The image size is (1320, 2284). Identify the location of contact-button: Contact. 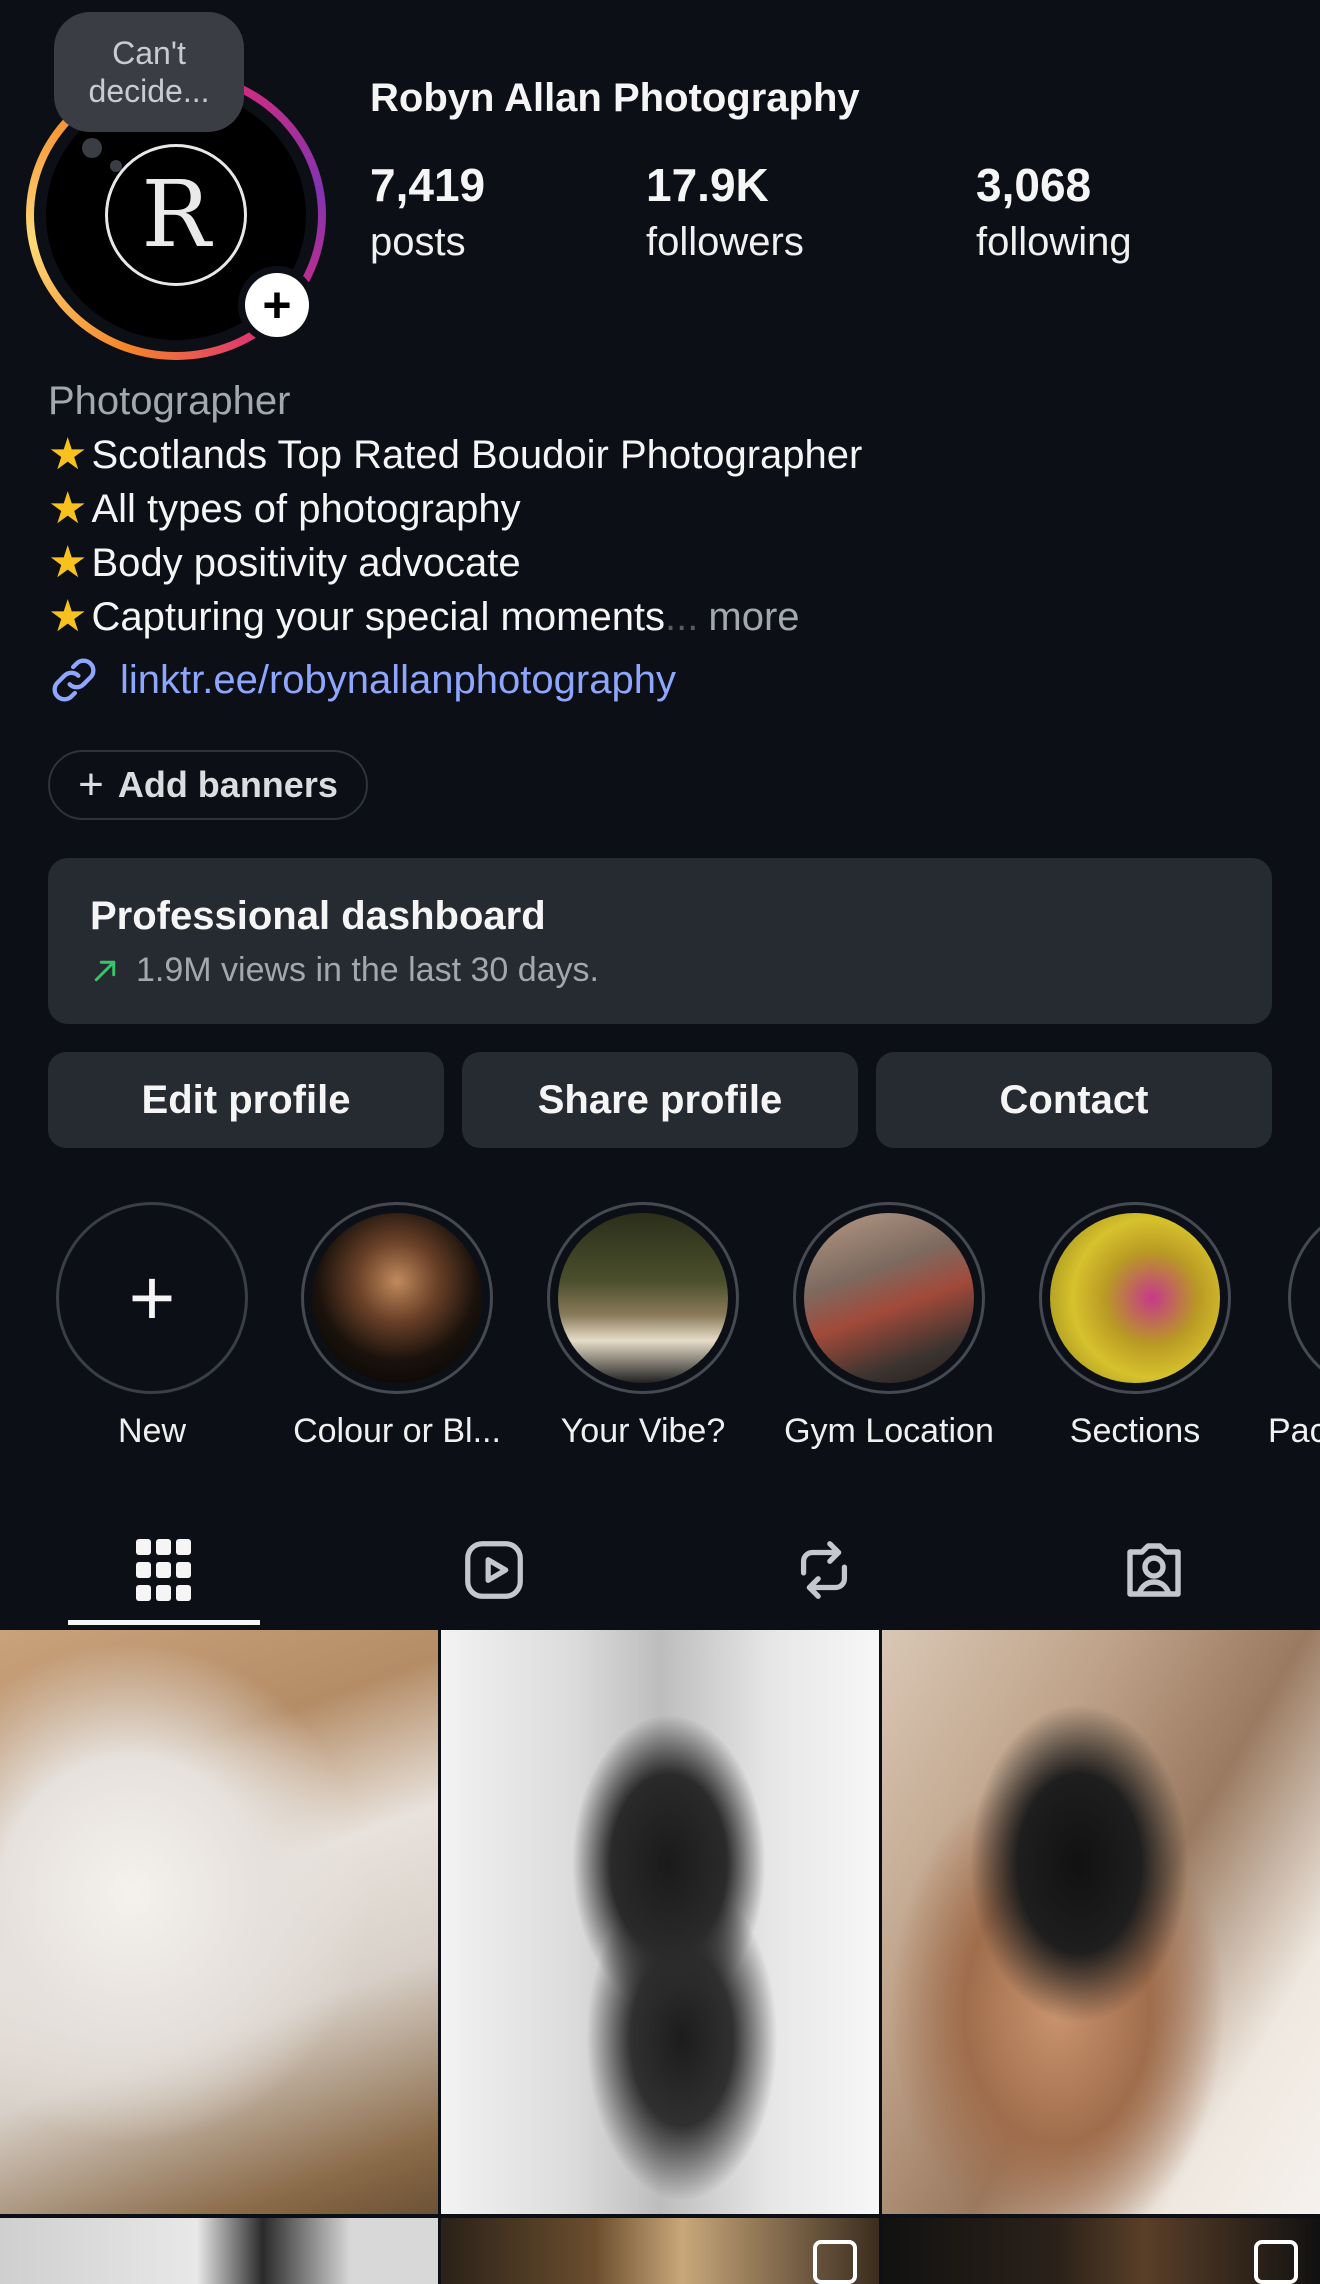
(1074, 1100).